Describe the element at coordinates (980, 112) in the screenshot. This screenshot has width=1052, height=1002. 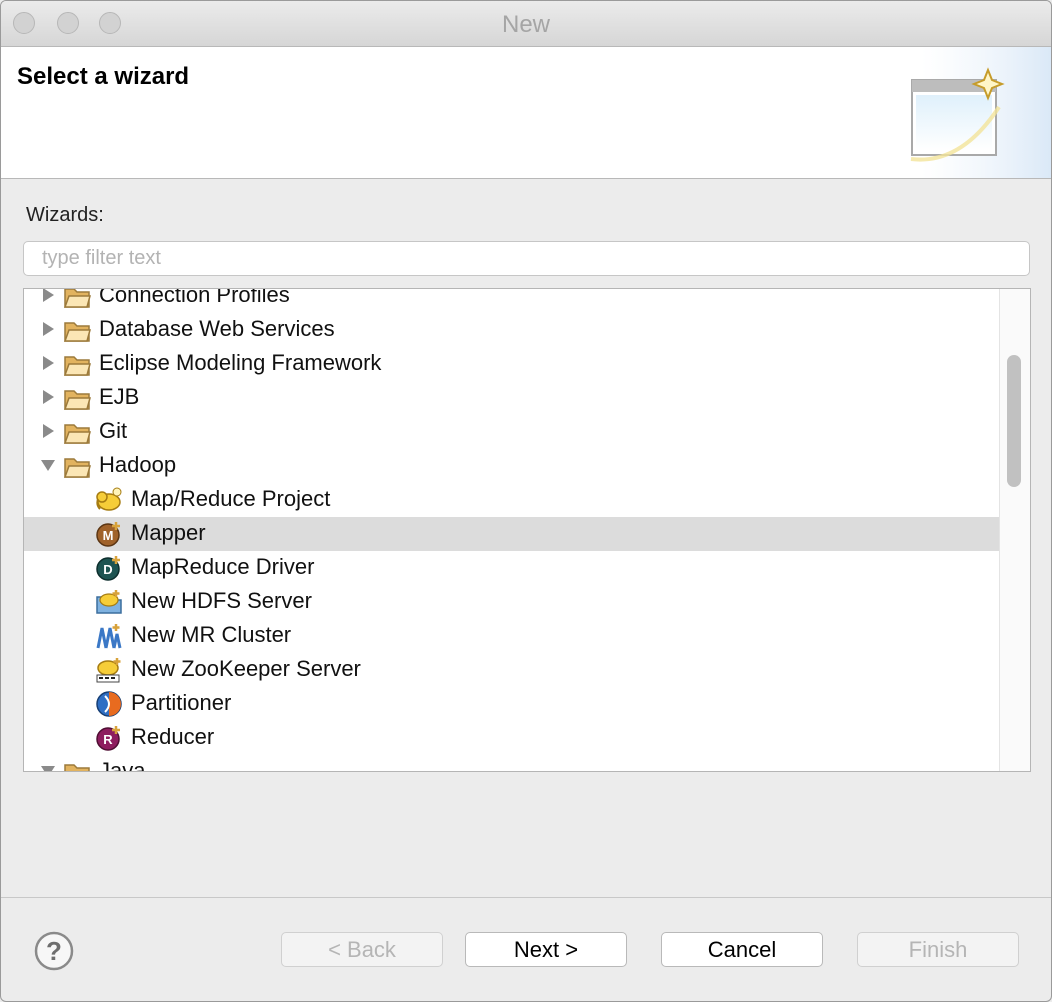
I see `wizard-window-sparkle-icon` at that location.